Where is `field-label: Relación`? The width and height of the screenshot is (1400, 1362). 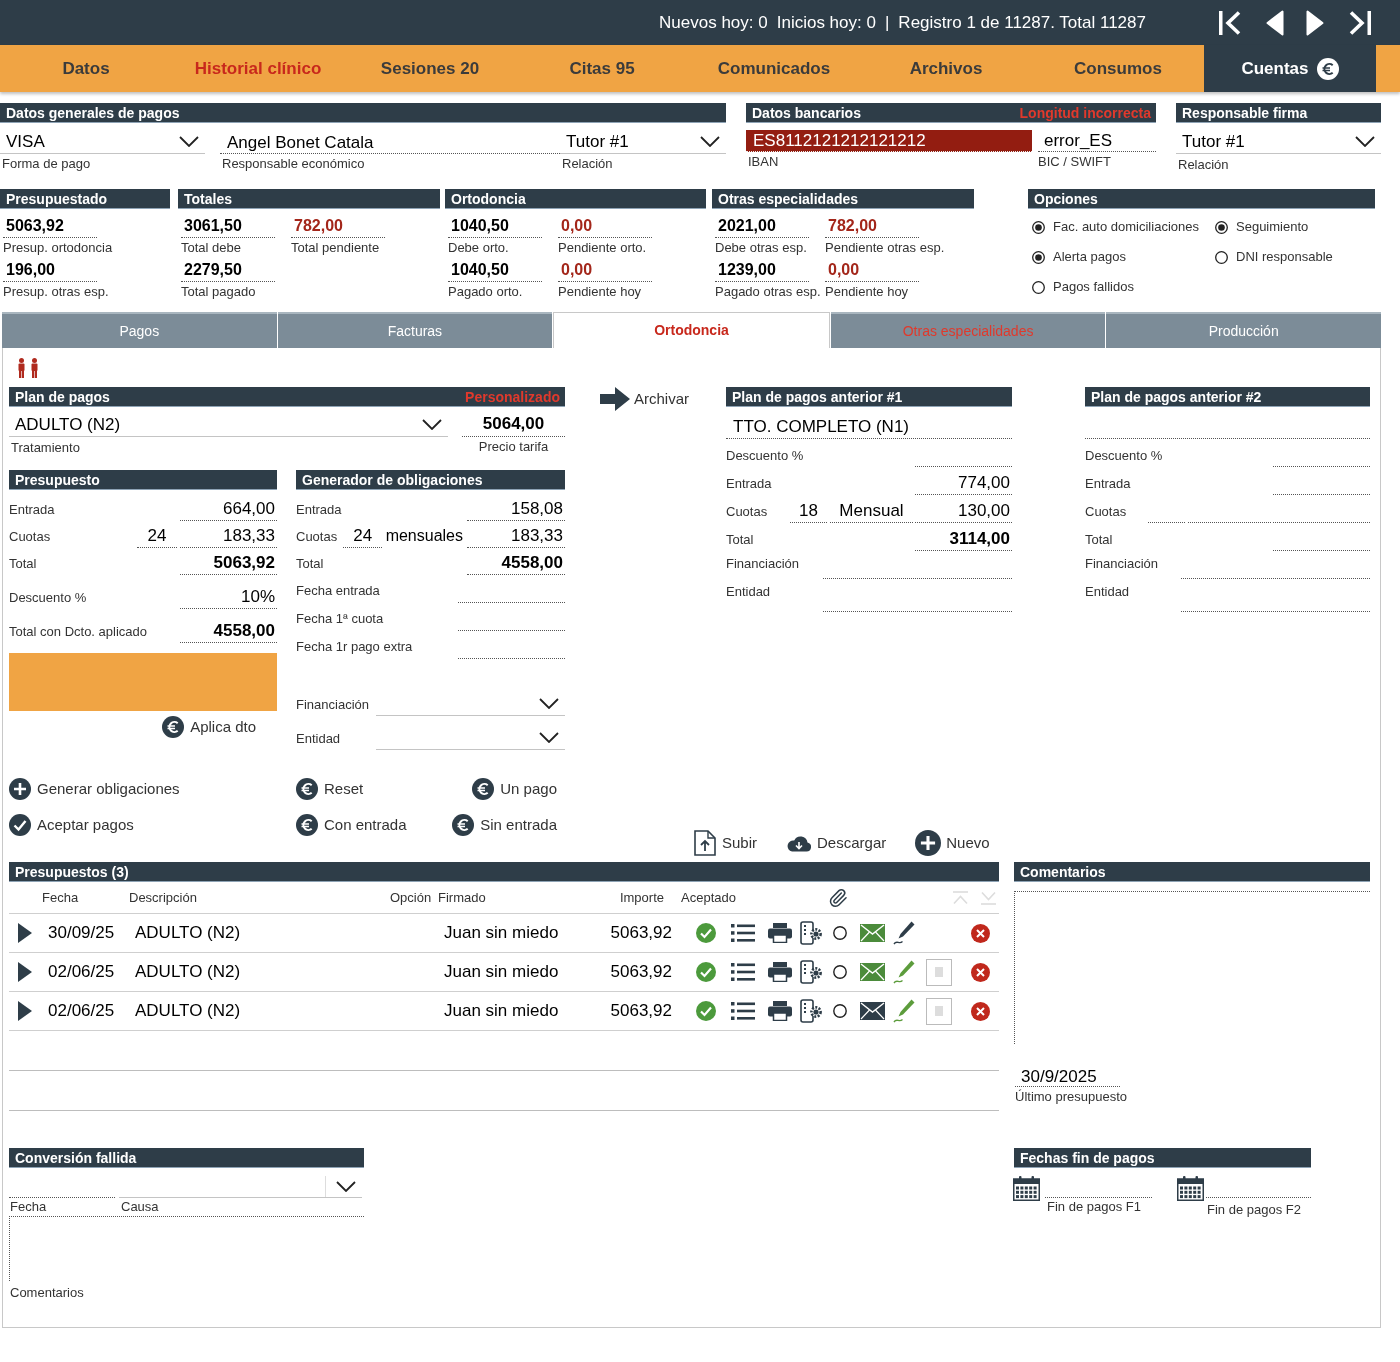
field-label: Relación is located at coordinates (587, 163).